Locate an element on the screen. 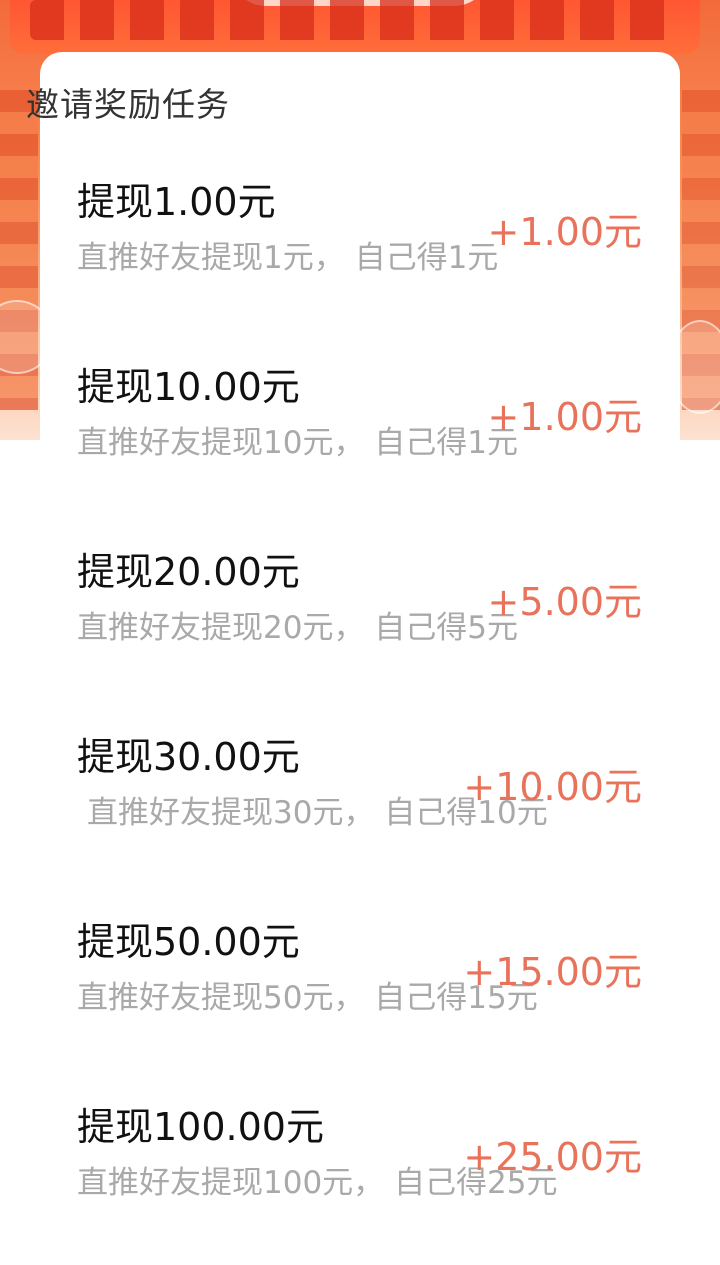 This screenshot has width=720, height=1265. task-reward: +5.00元 is located at coordinates (564, 602).